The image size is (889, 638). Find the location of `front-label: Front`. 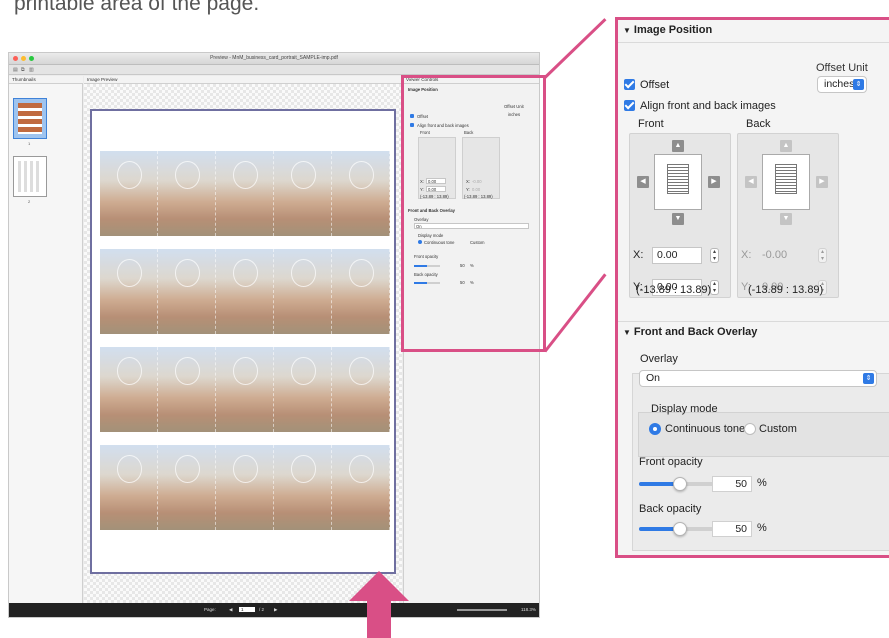

front-label: Front is located at coordinates (651, 124).